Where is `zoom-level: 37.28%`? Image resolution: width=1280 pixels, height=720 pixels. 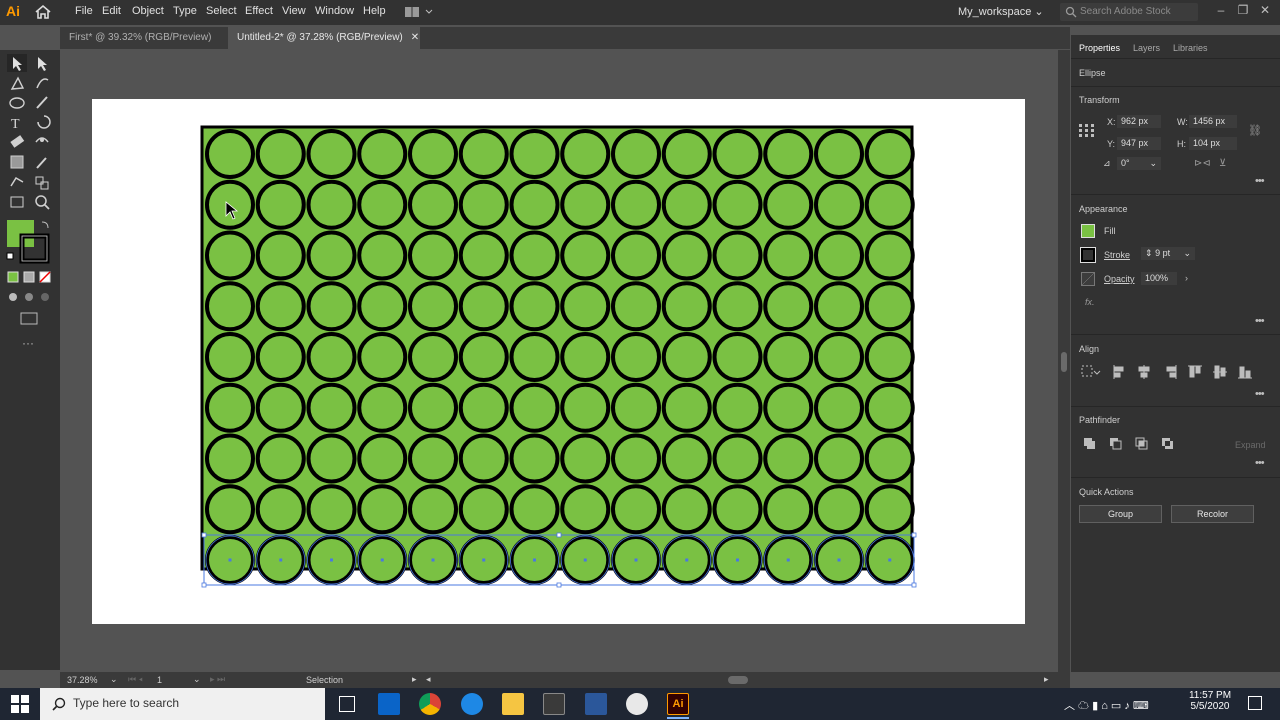 zoom-level: 37.28% is located at coordinates (82, 680).